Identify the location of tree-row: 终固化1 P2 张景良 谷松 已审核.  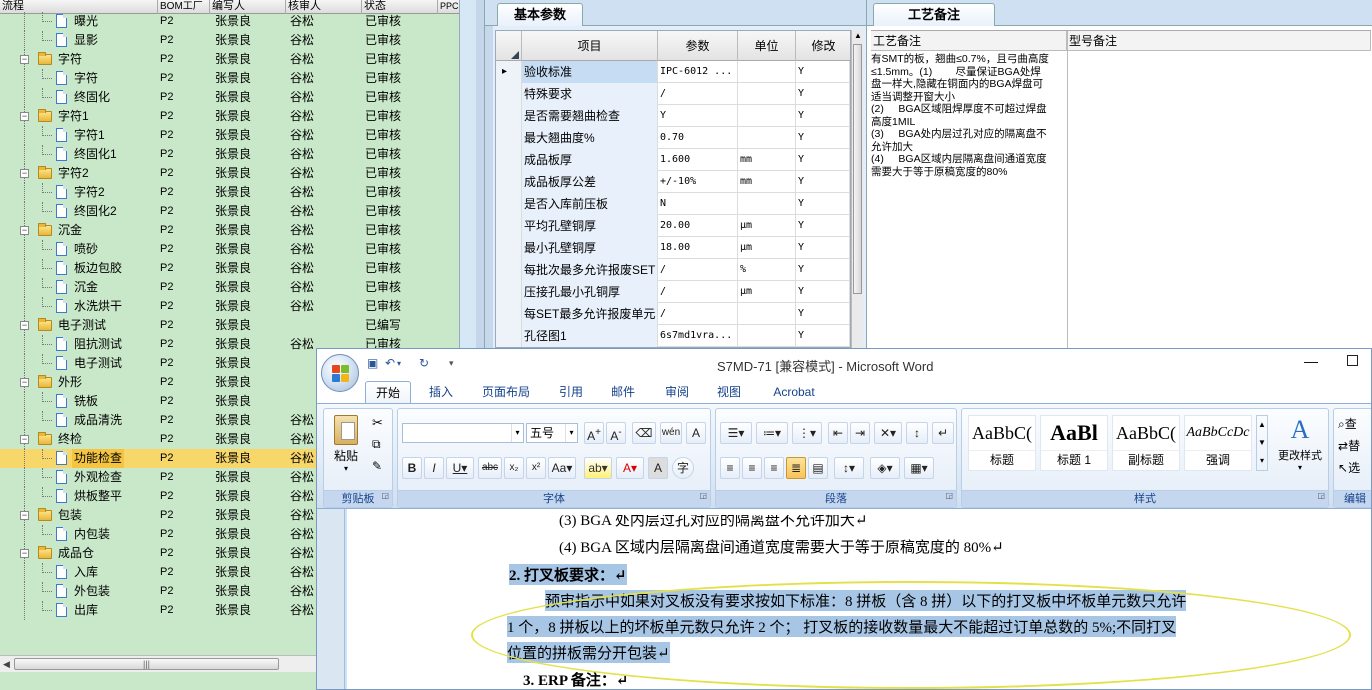
(229, 154).